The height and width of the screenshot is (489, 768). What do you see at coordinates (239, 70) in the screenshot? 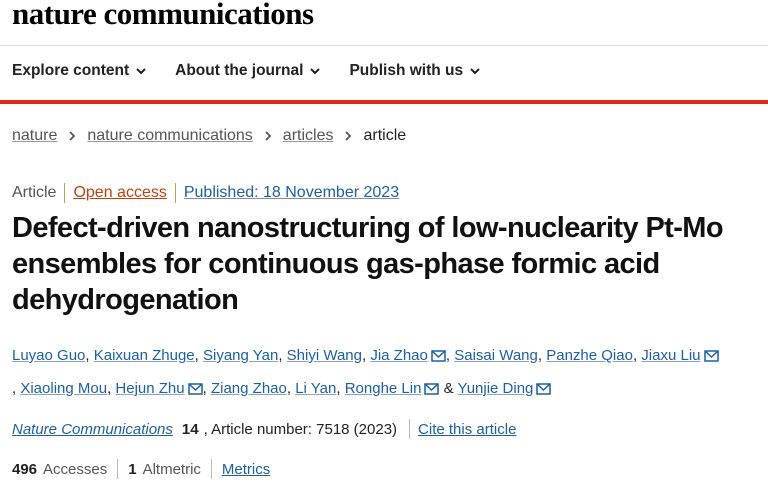
I see `nav-about-label: About the journal` at bounding box center [239, 70].